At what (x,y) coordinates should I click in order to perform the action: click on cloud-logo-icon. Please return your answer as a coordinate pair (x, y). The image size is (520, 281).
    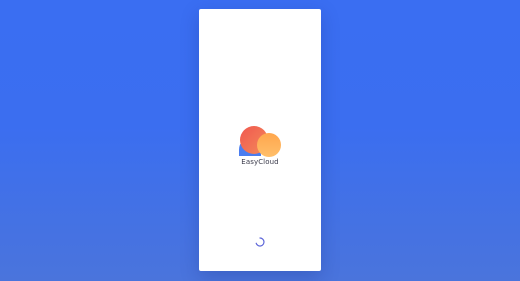
    Looking at the image, I should click on (260, 138).